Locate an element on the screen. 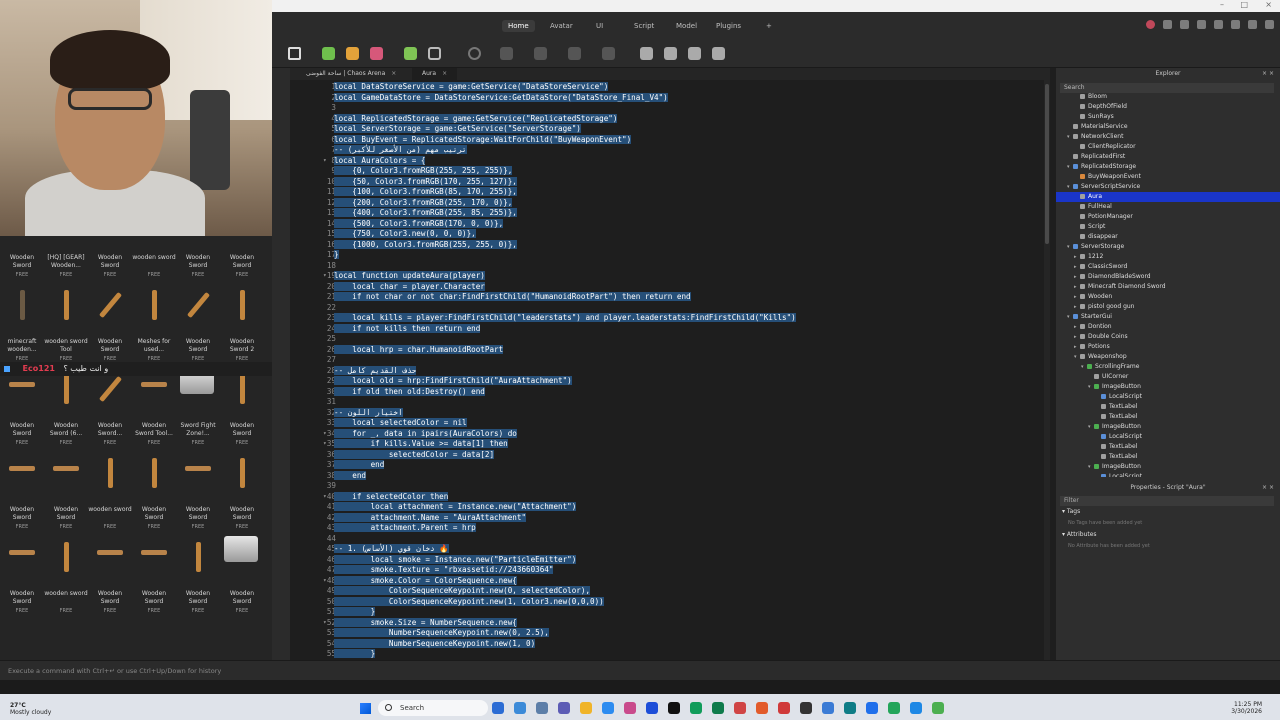 The height and width of the screenshot is (720, 1280). code-line: 26 local hrp = char.HumanoidRootPart is located at coordinates (670, 350).